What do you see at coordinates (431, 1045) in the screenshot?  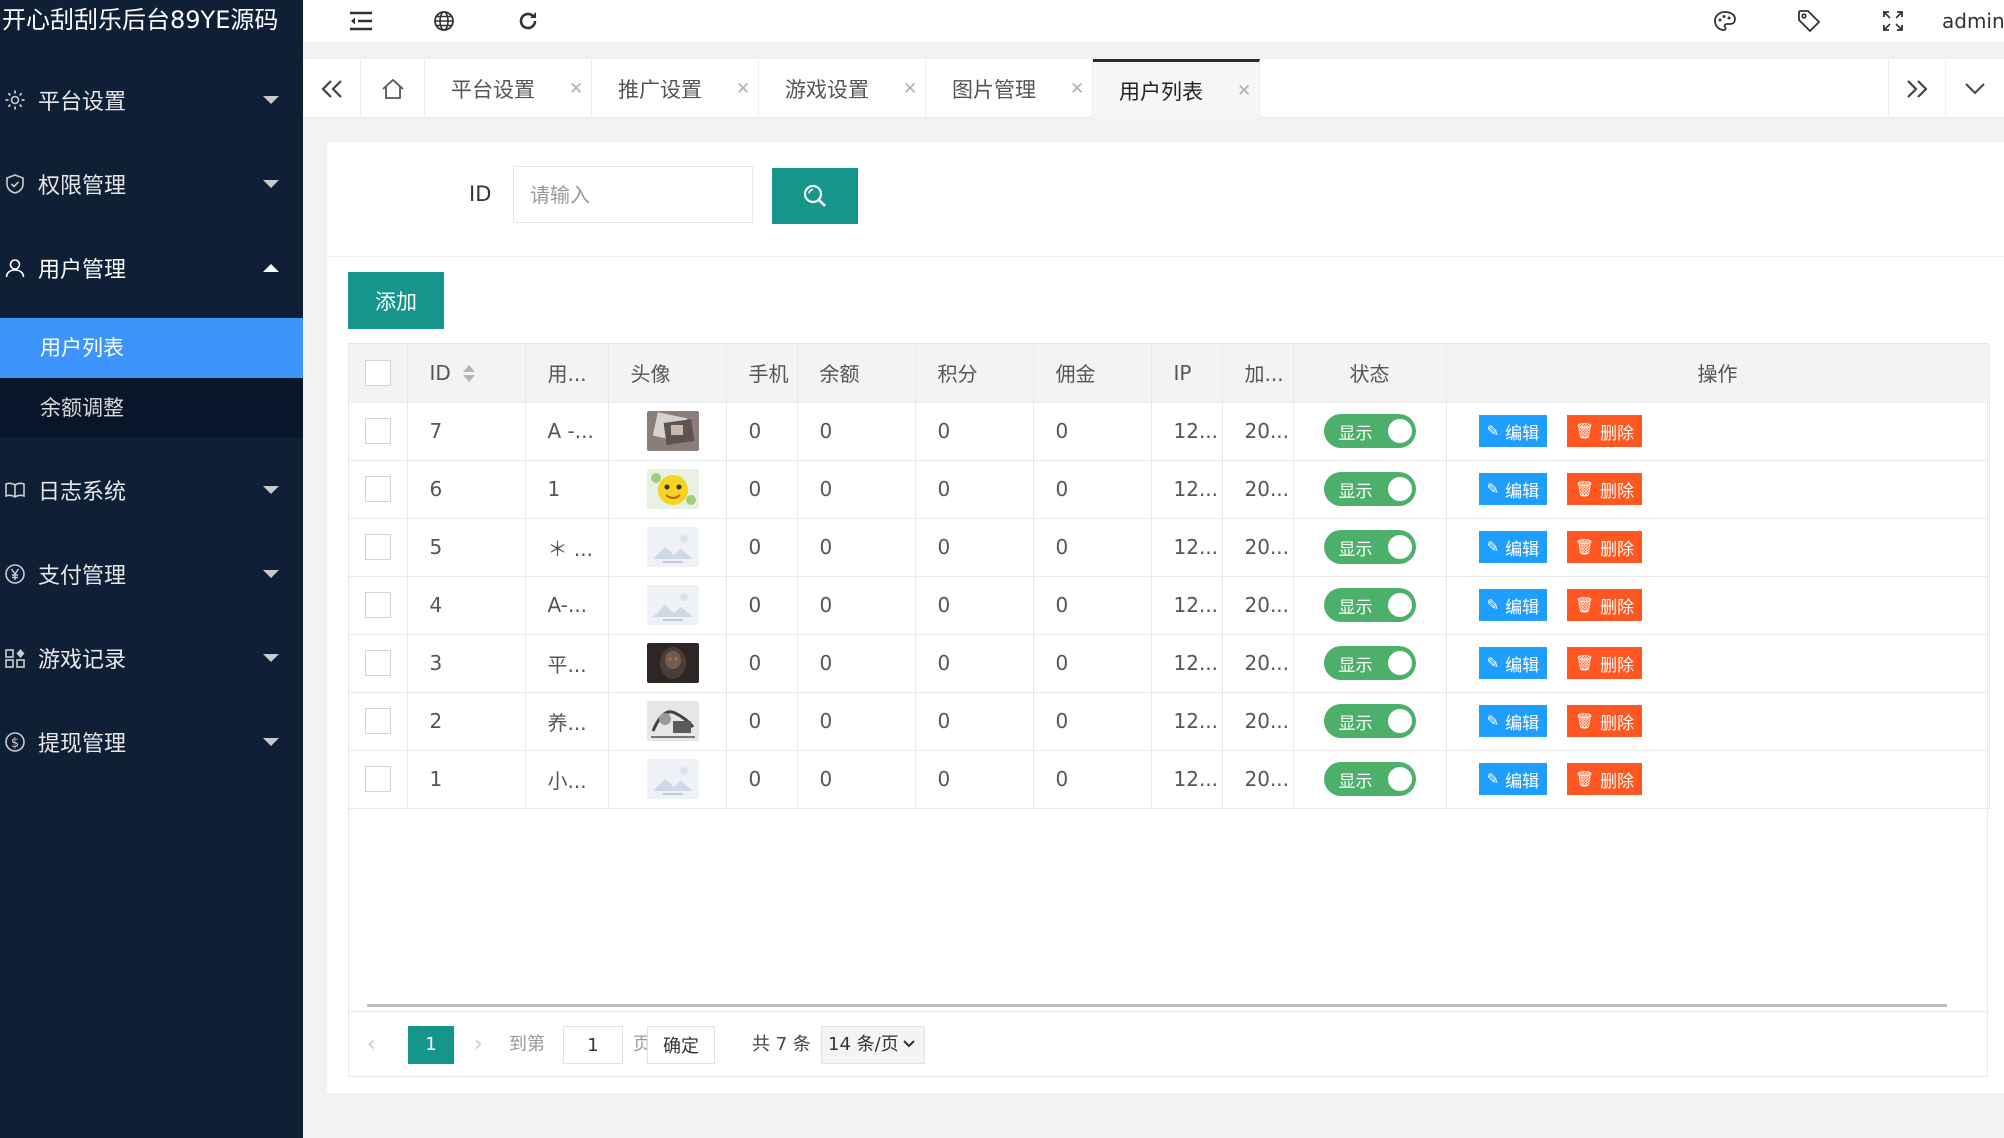 I see `page-current: 1` at bounding box center [431, 1045].